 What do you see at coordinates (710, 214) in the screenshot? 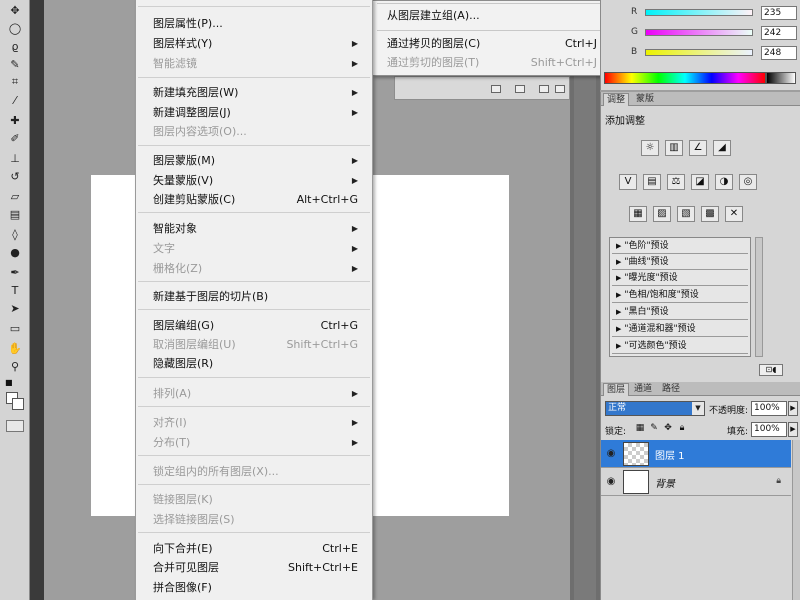
I see `gradient-map-icon: ▩` at bounding box center [710, 214].